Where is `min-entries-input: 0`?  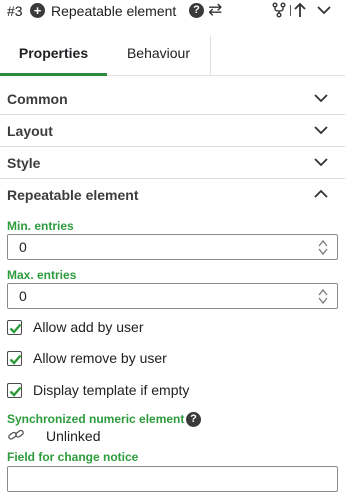 min-entries-input: 0 is located at coordinates (172, 247).